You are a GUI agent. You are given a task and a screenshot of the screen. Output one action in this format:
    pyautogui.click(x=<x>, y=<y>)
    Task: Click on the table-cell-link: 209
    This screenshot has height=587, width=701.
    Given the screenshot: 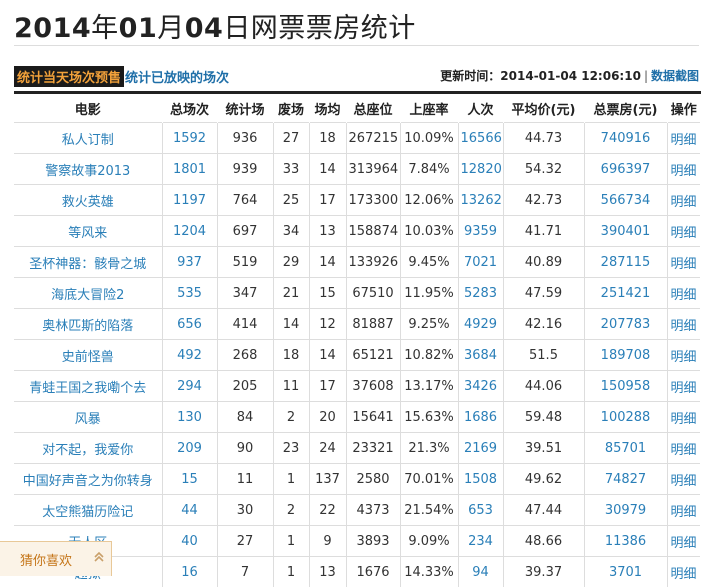 What is the action you would take?
    pyautogui.click(x=189, y=448)
    